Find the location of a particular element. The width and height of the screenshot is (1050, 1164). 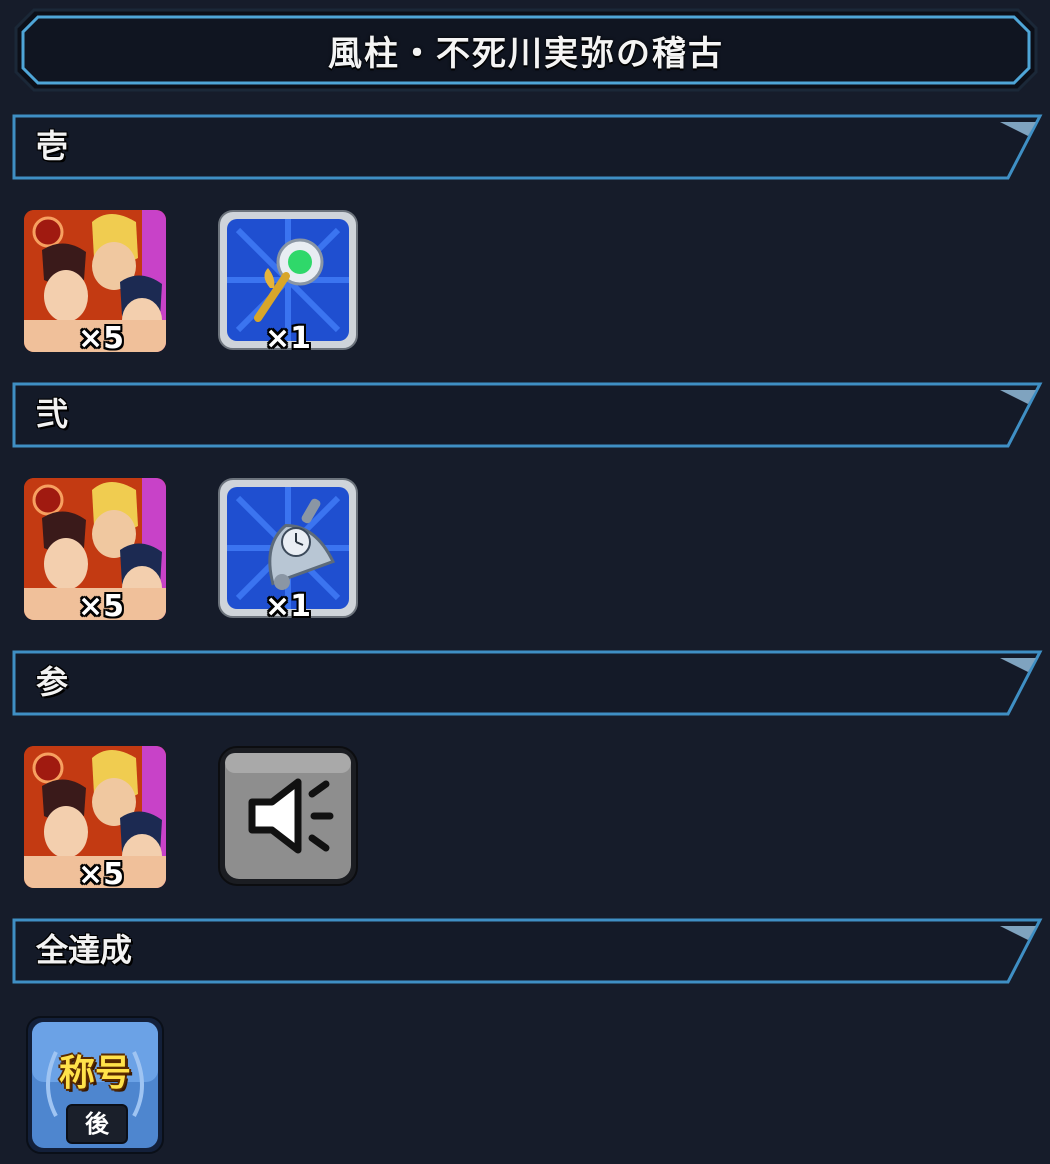

section-header-4: 全達成 is located at coordinates (528, 951).